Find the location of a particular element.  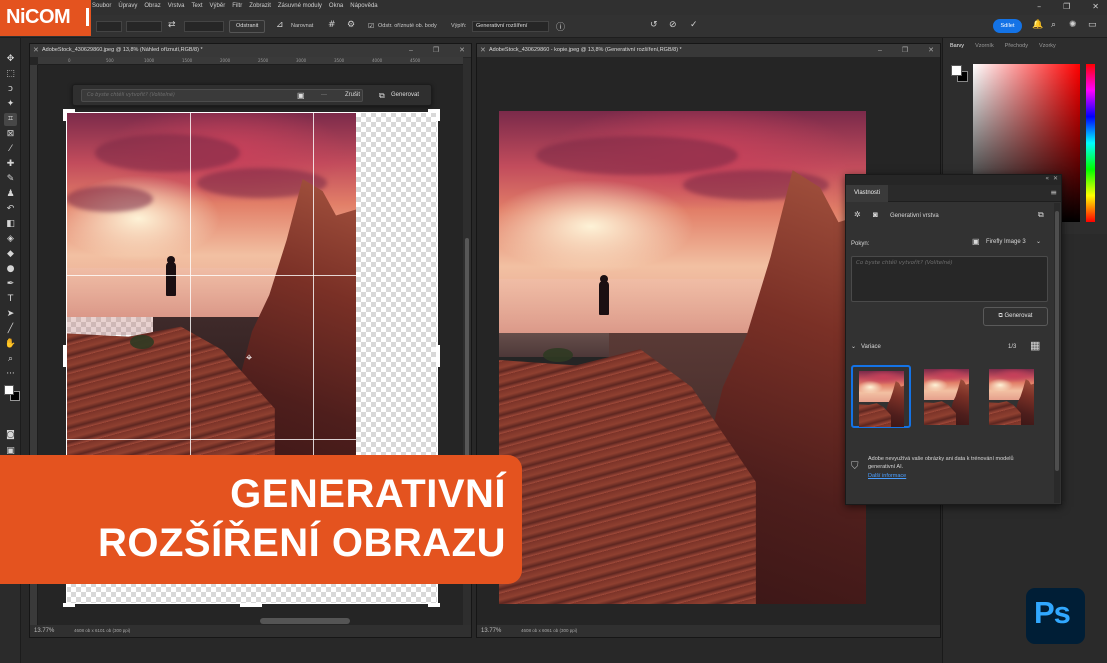

eraser-icon: ◧ is located at coordinates (10, 224).